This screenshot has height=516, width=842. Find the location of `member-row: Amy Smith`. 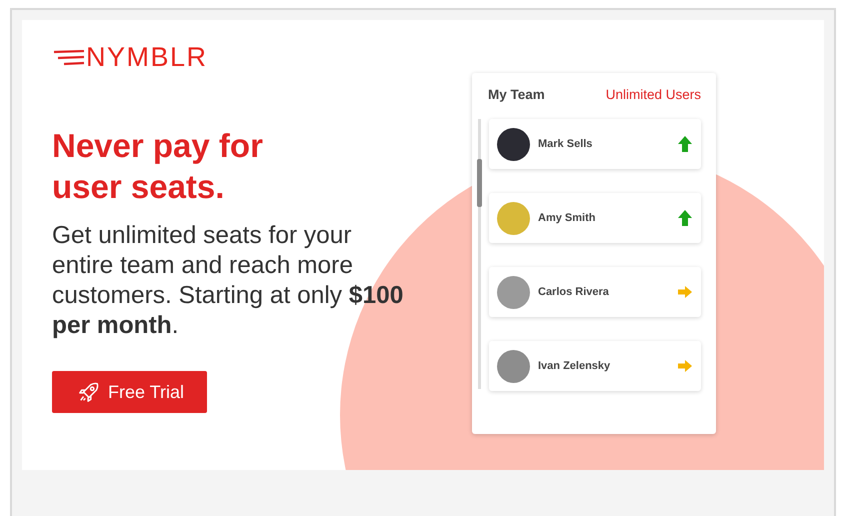

member-row: Amy Smith is located at coordinates (595, 218).